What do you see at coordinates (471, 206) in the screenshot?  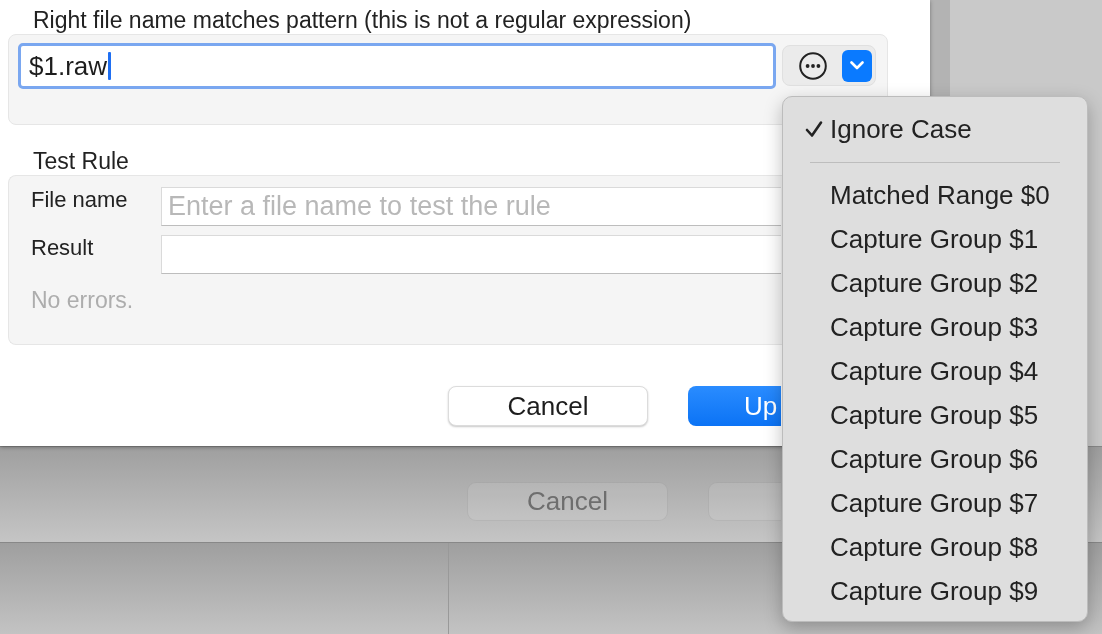 I see `file-name-field: Enter a file name to test the rule` at bounding box center [471, 206].